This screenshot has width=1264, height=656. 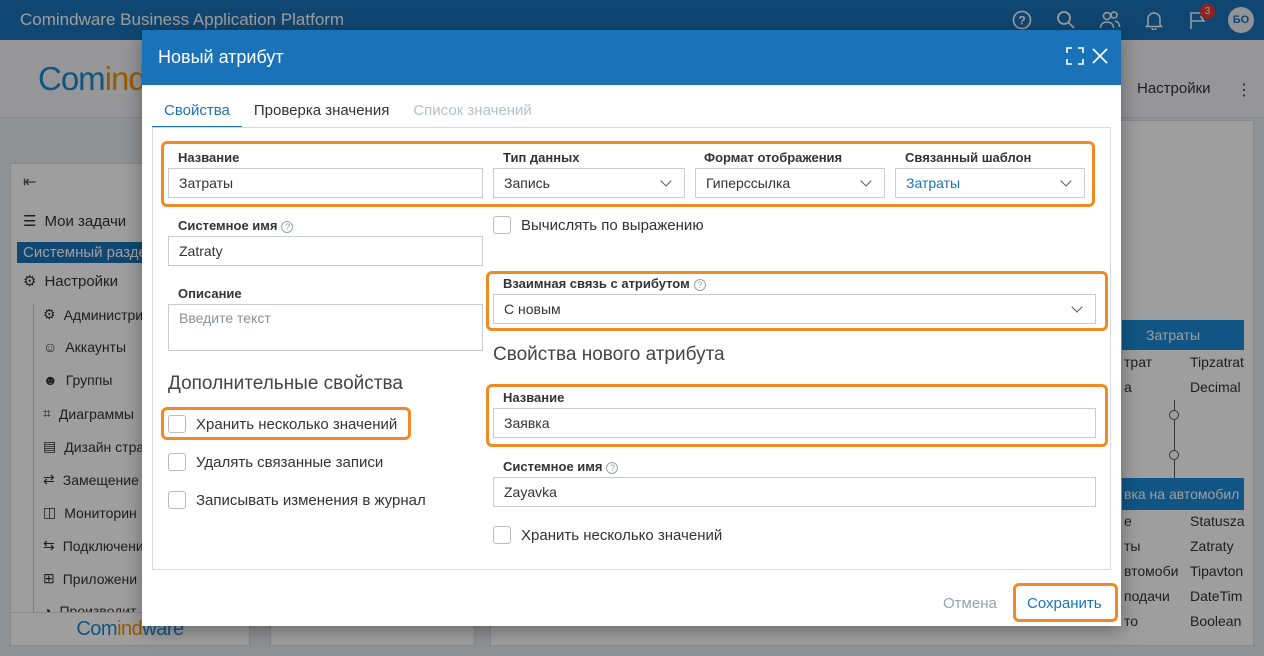 What do you see at coordinates (968, 157) in the screenshot?
I see `linked-template-label: Связанный шаблон` at bounding box center [968, 157].